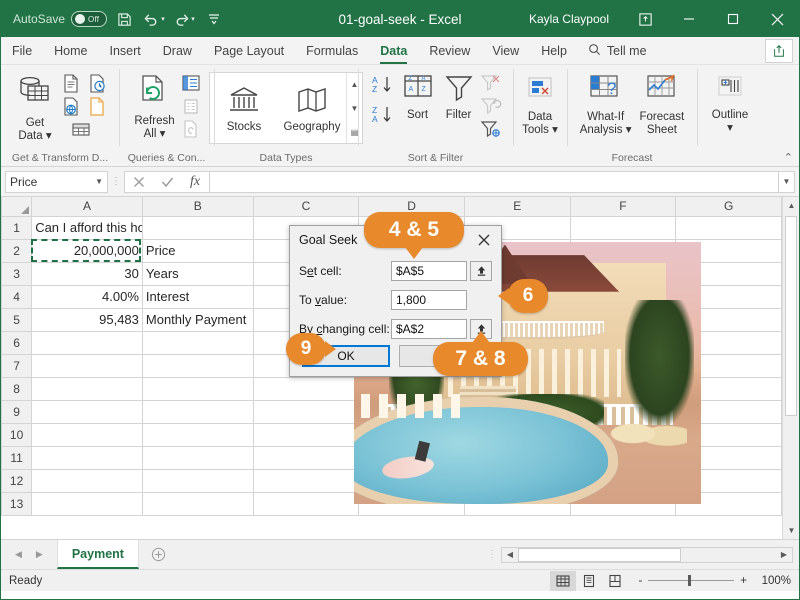 This screenshot has width=800, height=600. I want to click on cell-A9, so click(87, 411).